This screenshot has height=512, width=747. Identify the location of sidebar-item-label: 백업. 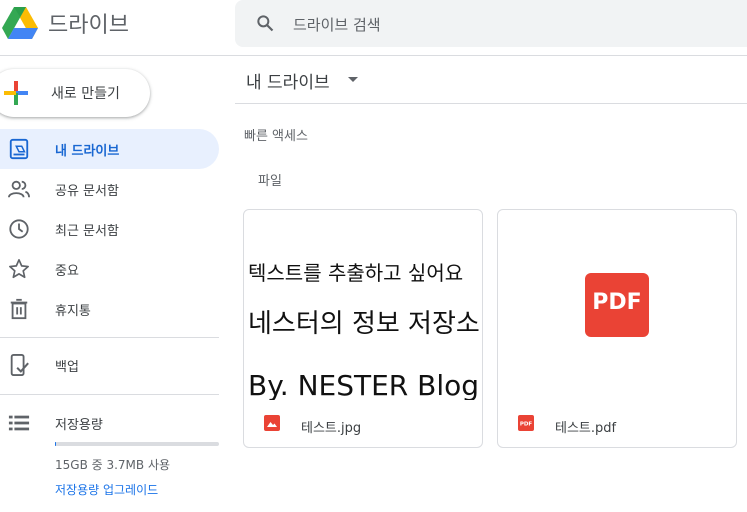
(67, 367).